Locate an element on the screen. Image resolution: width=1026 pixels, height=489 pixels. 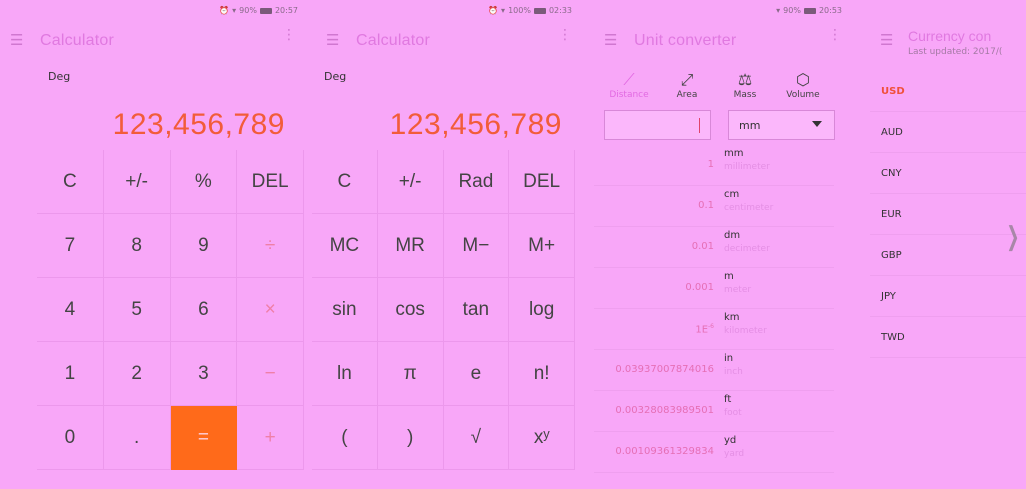
key-8: 8 is located at coordinates (137, 246).